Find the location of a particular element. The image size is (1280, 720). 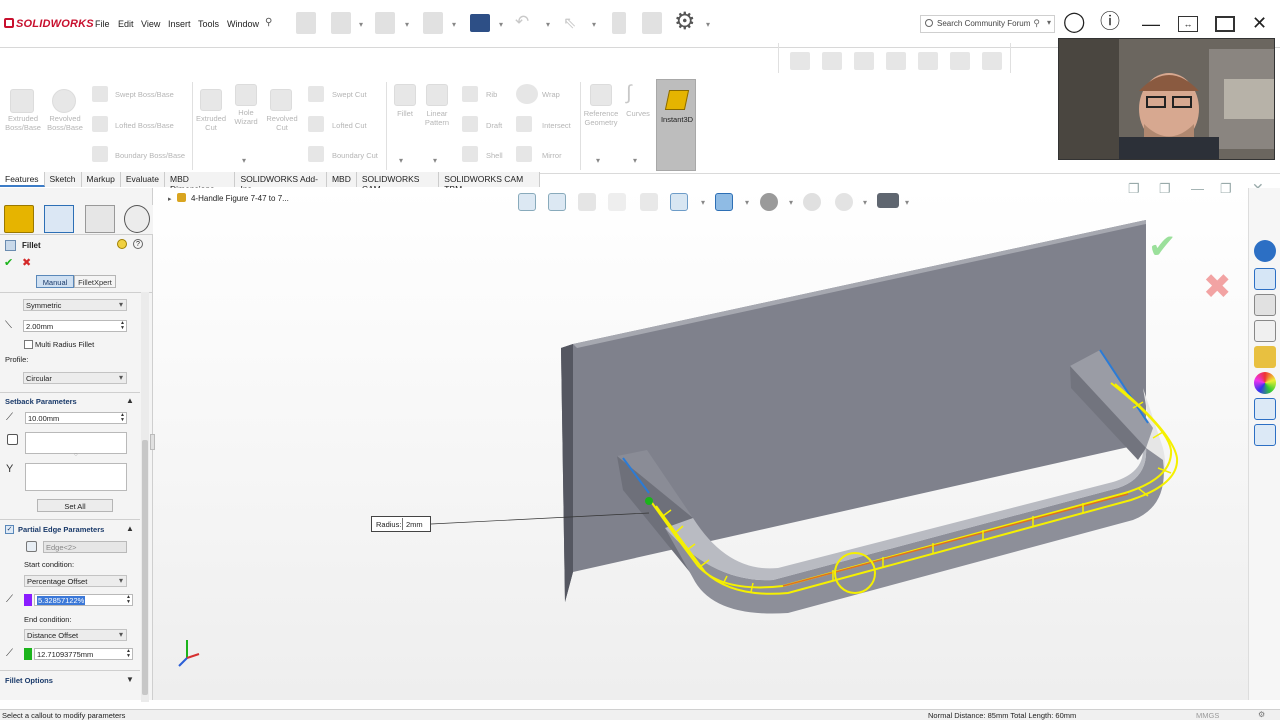

swept-cut-icon is located at coordinates (316, 94).